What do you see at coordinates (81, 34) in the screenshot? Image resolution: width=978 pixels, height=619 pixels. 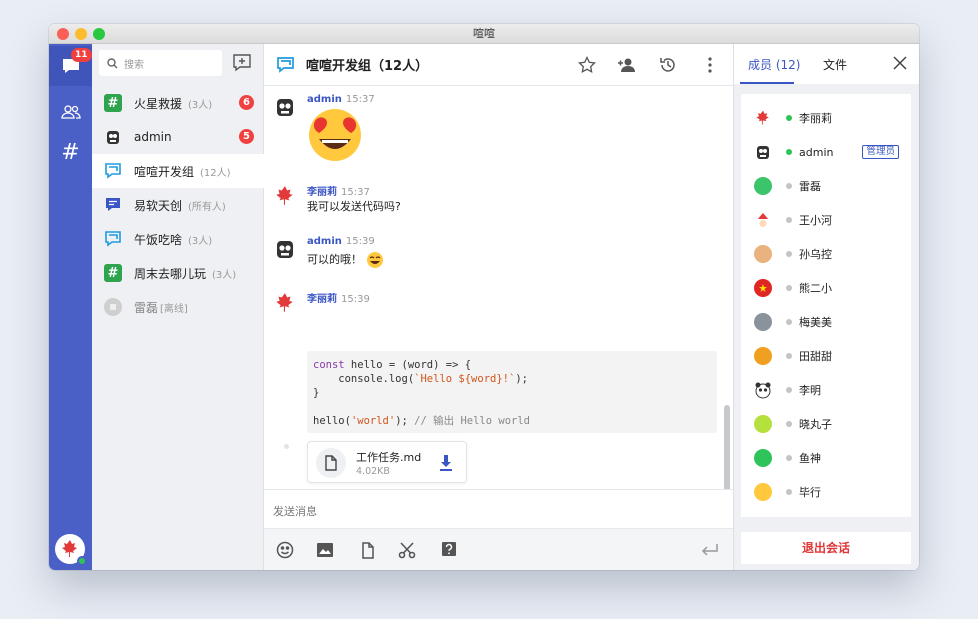 I see `minimize-window-button` at bounding box center [81, 34].